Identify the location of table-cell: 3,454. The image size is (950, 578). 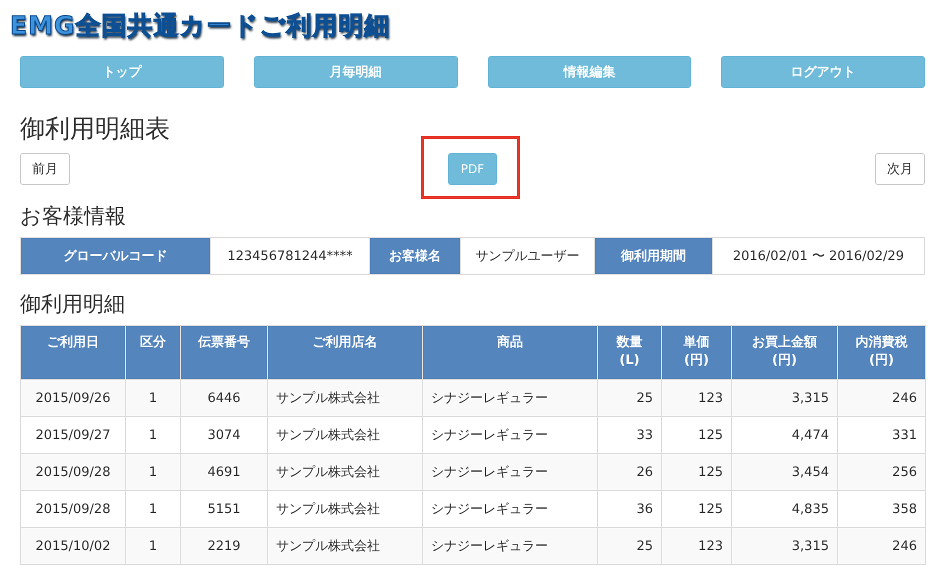
(785, 472).